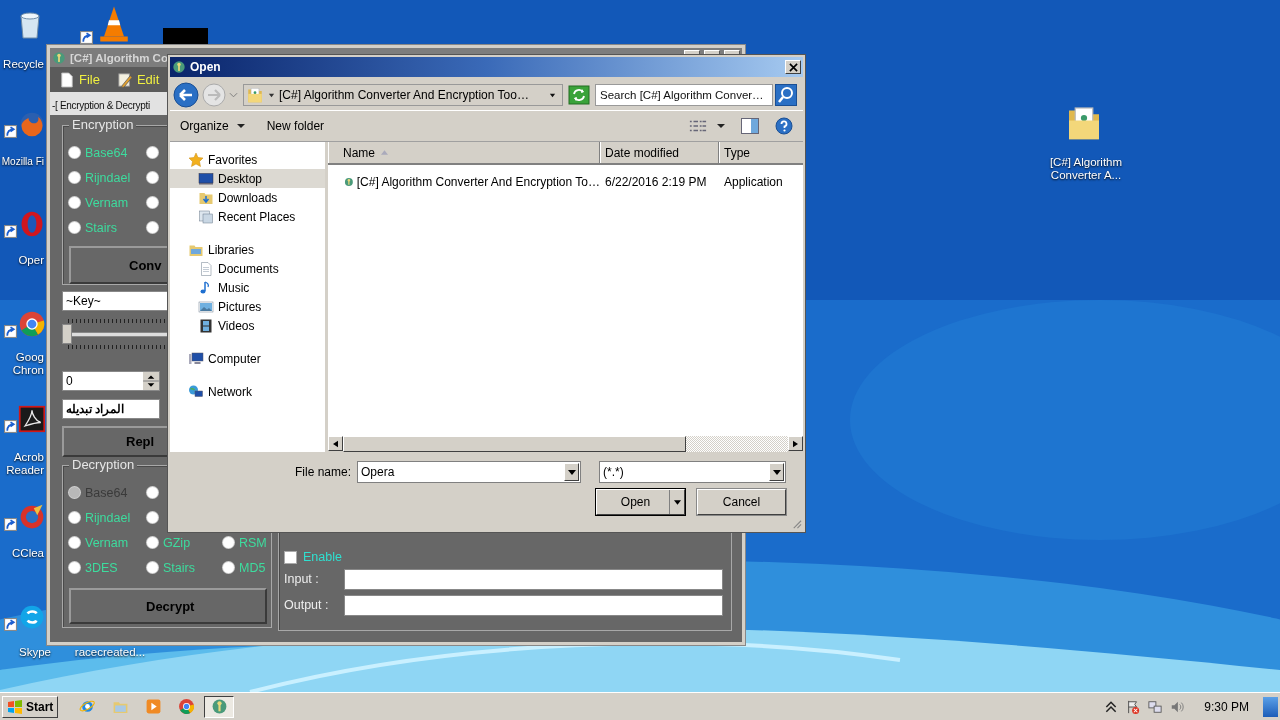 This screenshot has width=1280, height=720. Describe the element at coordinates (205, 67) in the screenshot. I see `window-title: Open` at that location.